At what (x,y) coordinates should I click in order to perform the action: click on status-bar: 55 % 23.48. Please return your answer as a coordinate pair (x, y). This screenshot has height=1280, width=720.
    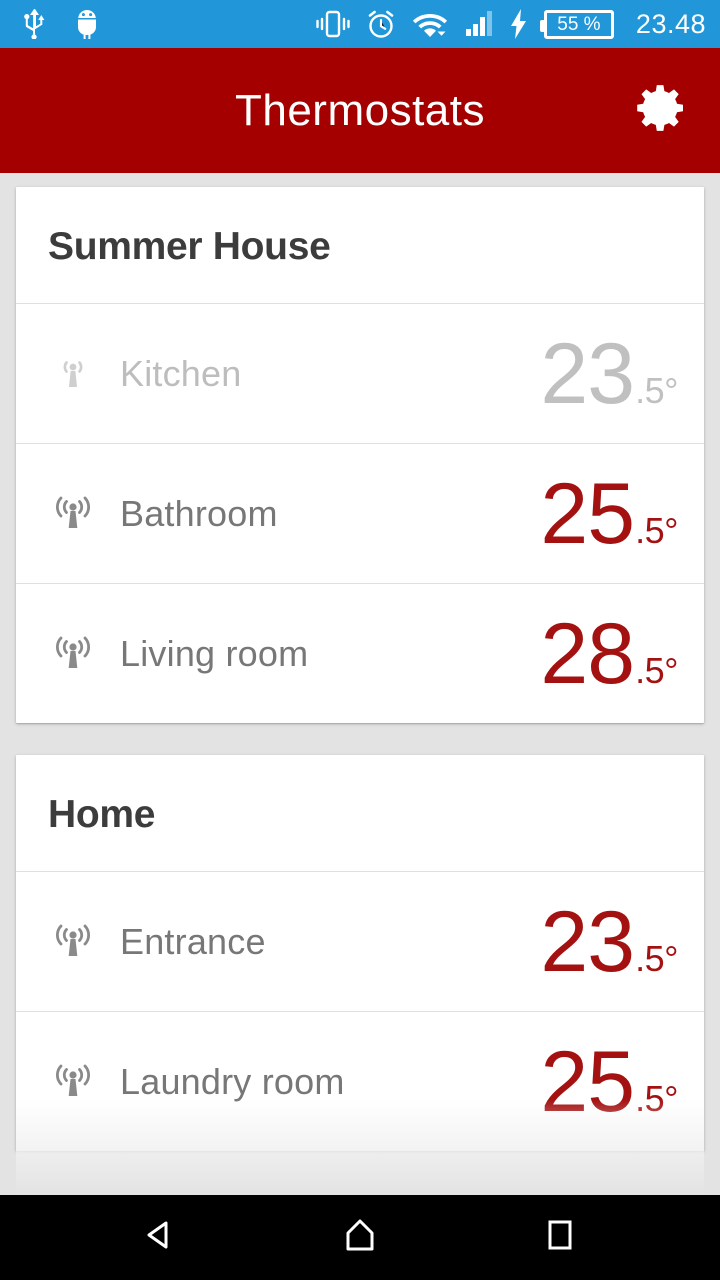
    Looking at the image, I should click on (360, 24).